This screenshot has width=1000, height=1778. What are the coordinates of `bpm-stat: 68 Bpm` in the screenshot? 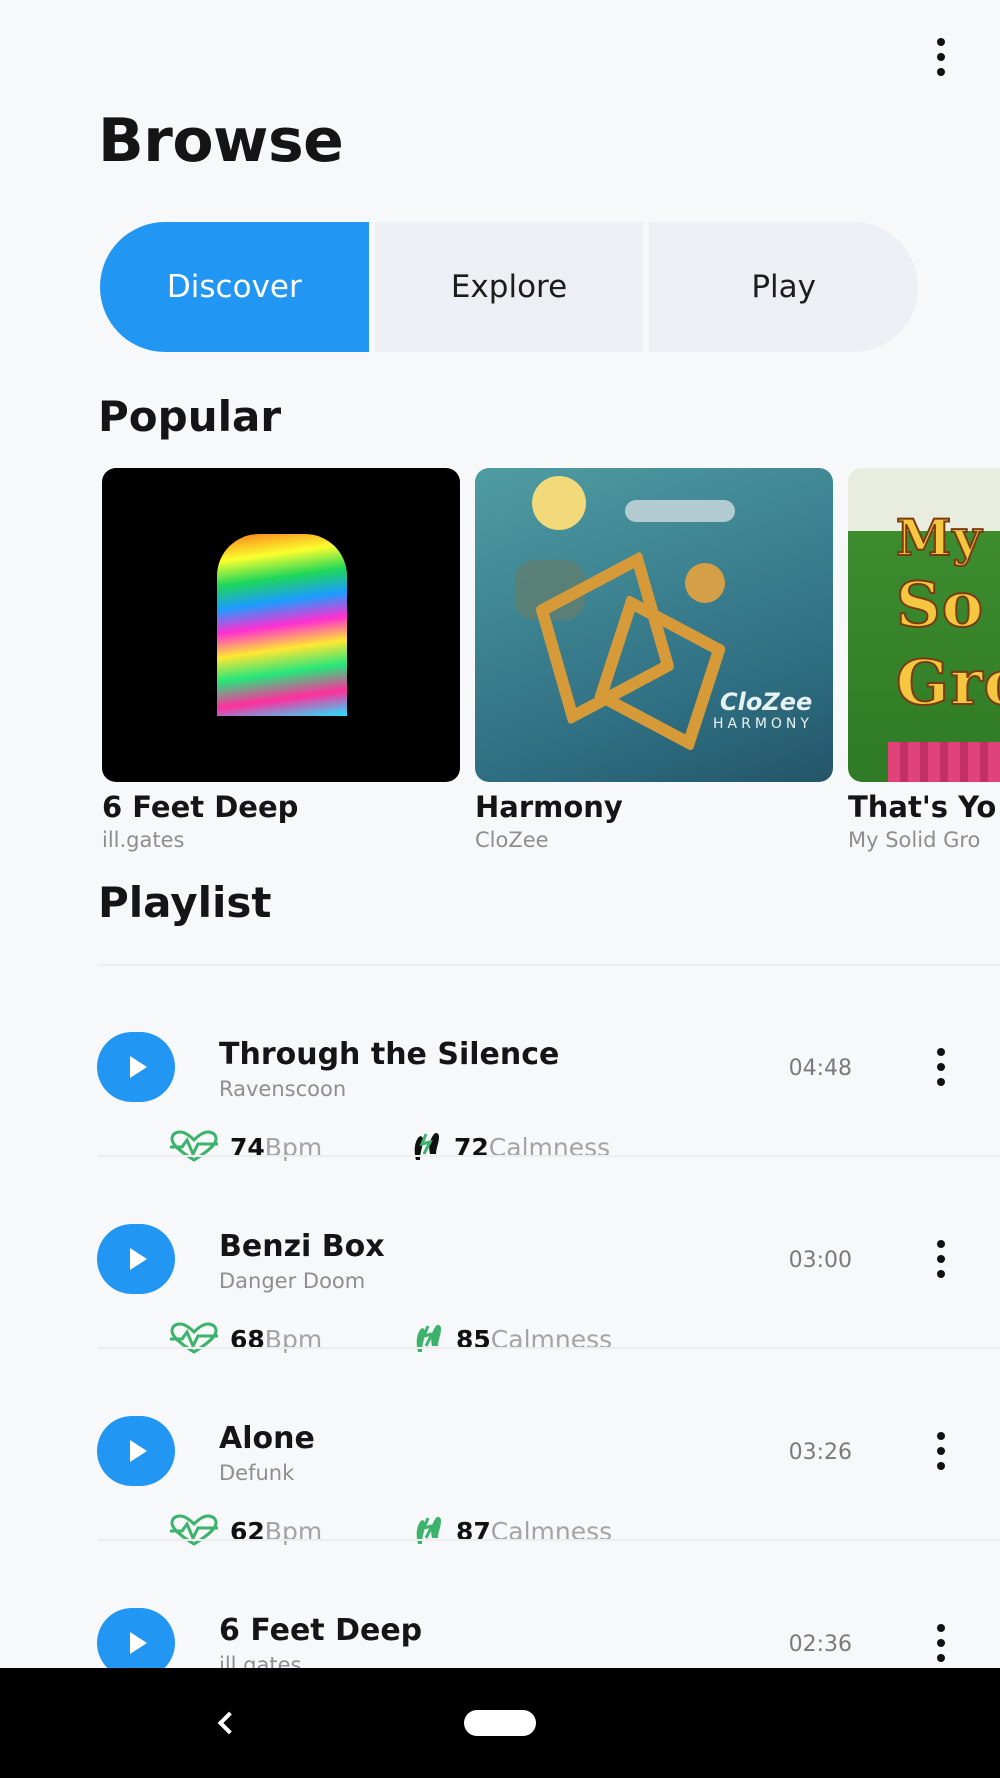 It's located at (245, 1339).